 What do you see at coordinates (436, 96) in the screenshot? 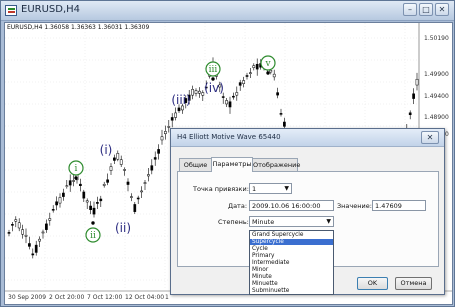
I see `price-tick: 1.49400` at bounding box center [436, 96].